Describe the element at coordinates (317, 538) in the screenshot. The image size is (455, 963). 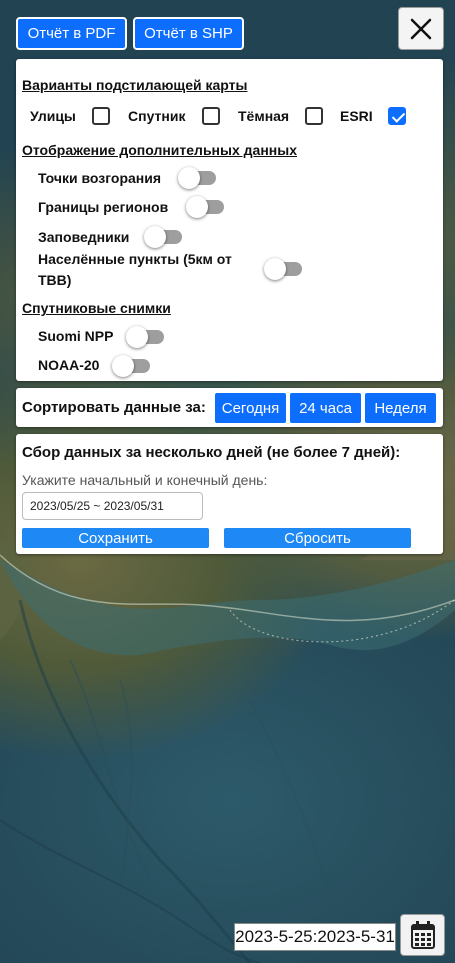
I see `reset-button: Сбросить` at that location.